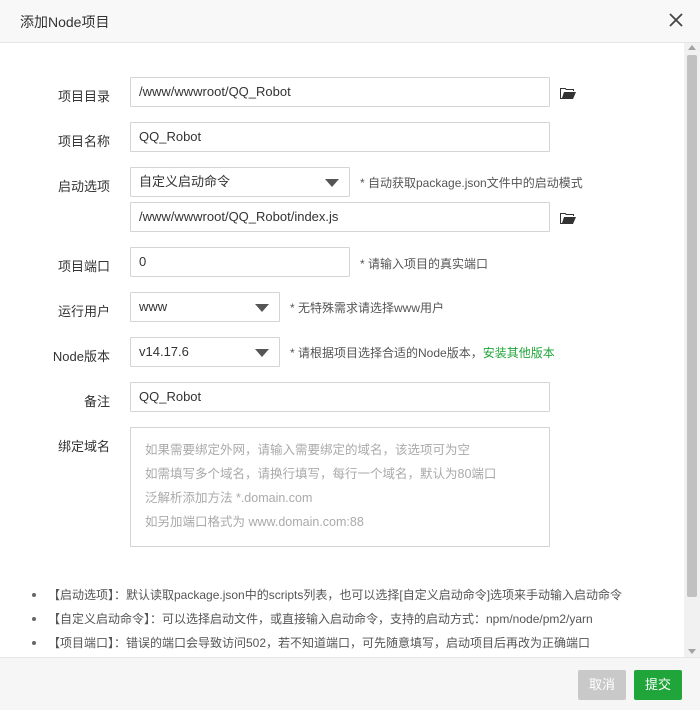 The width and height of the screenshot is (700, 710). Describe the element at coordinates (602, 685) in the screenshot. I see `cancel-button: 取消` at that location.